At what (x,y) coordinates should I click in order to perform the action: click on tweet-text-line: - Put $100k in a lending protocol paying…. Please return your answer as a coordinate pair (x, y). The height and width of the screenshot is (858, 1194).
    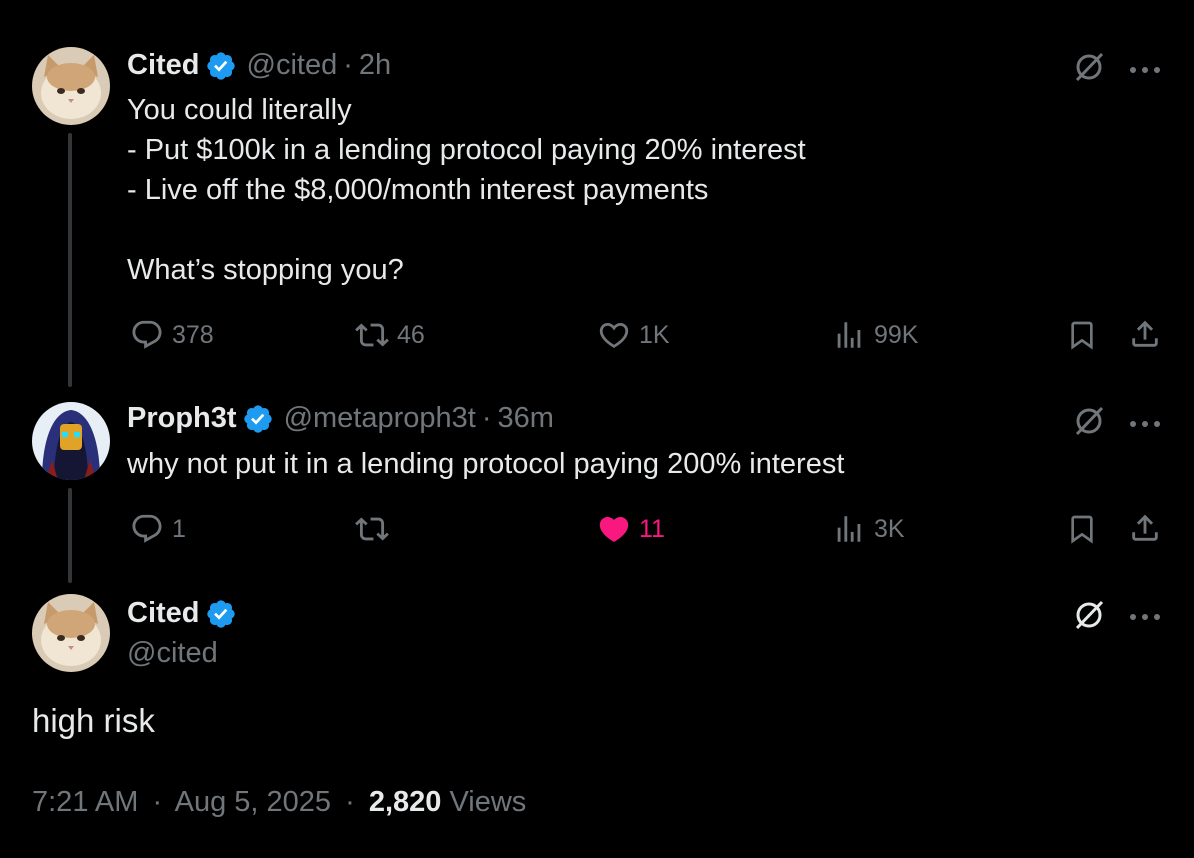
    Looking at the image, I should click on (466, 150).